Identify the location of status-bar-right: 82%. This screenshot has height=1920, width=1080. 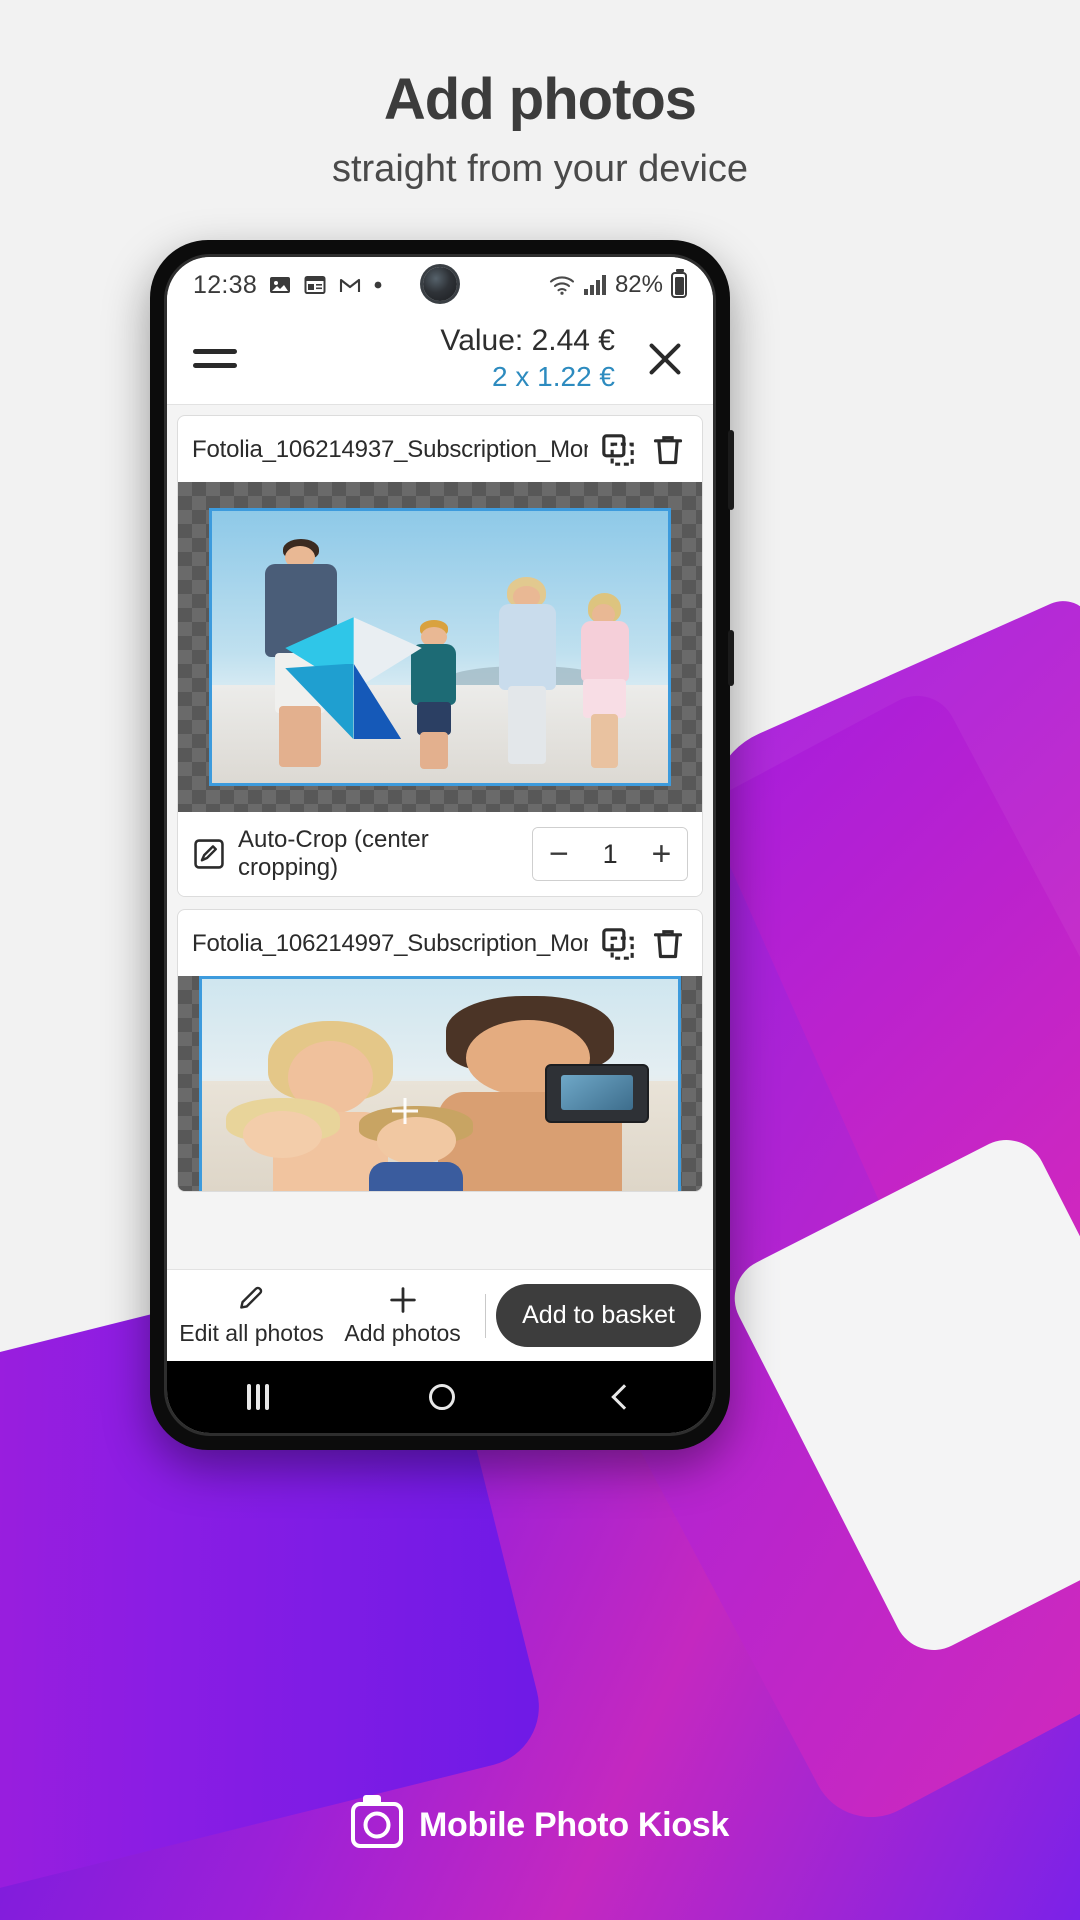
(618, 284).